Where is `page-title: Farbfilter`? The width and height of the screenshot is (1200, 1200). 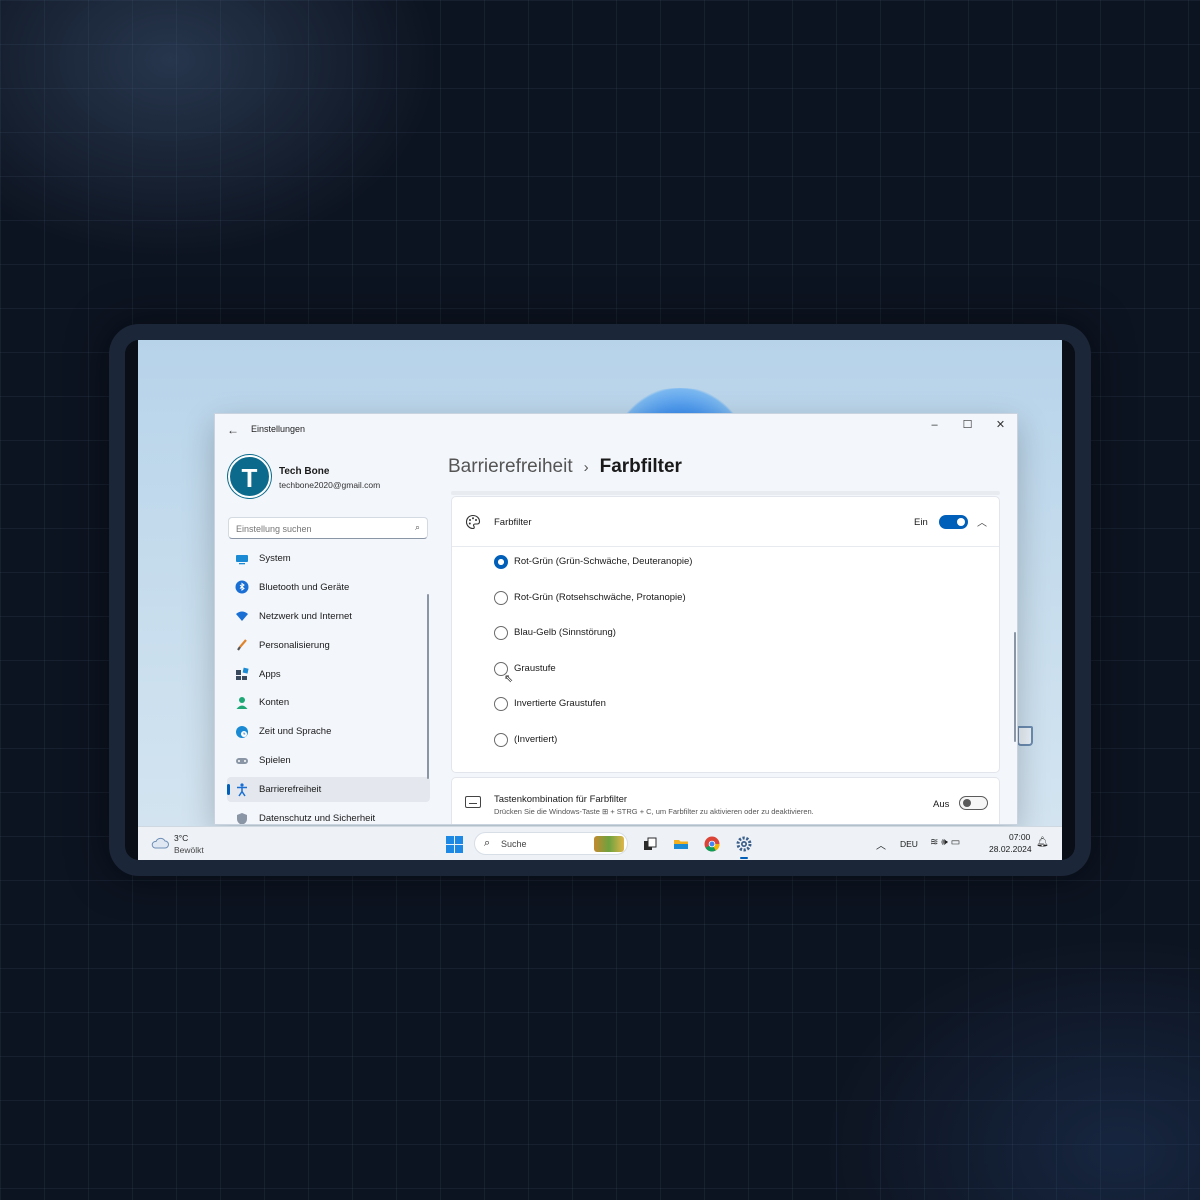 page-title: Farbfilter is located at coordinates (640, 466).